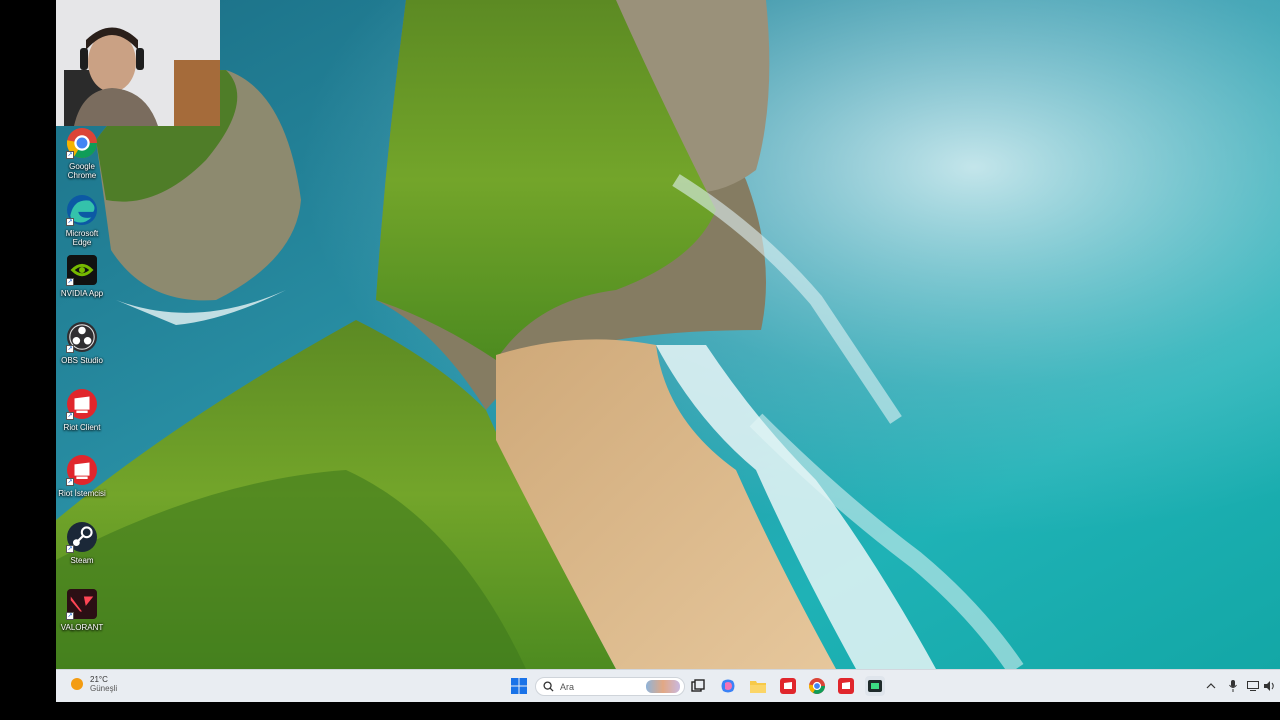  I want to click on desktop-icon-label: Microsoft Edge, so click(82, 238).